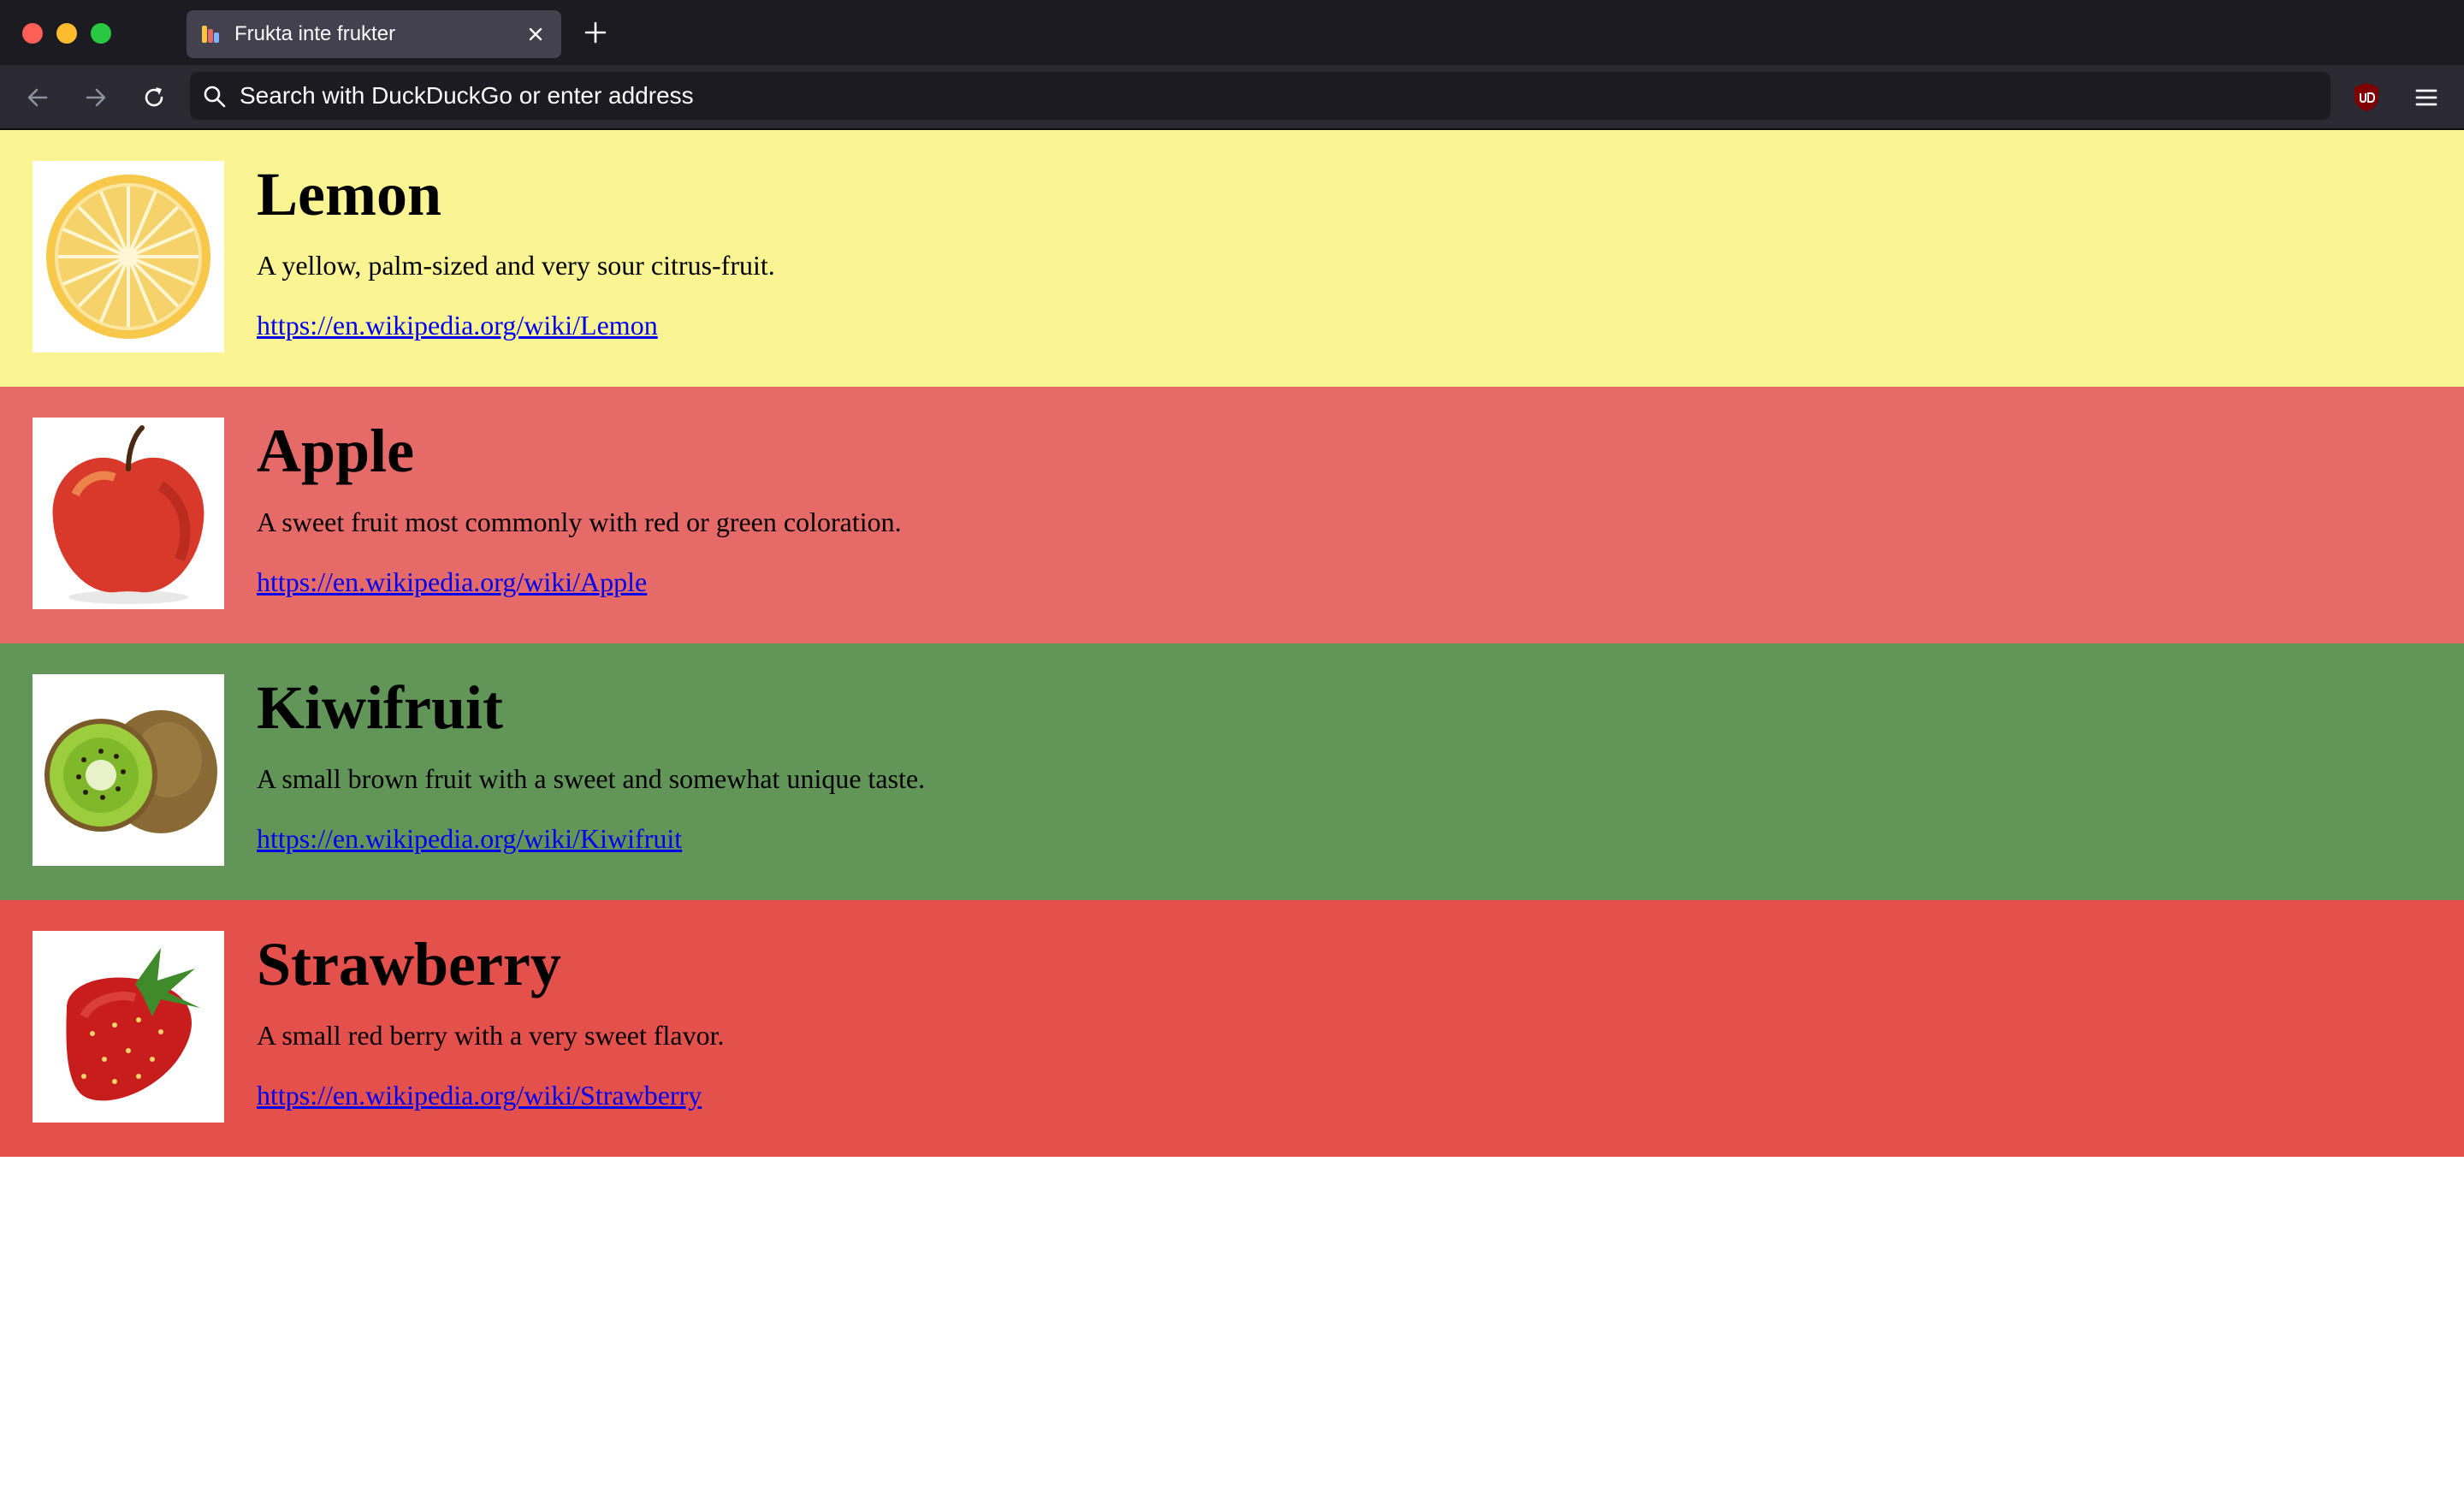  Describe the element at coordinates (380, 707) in the screenshot. I see `fruit-name: Kiwifruit` at that location.